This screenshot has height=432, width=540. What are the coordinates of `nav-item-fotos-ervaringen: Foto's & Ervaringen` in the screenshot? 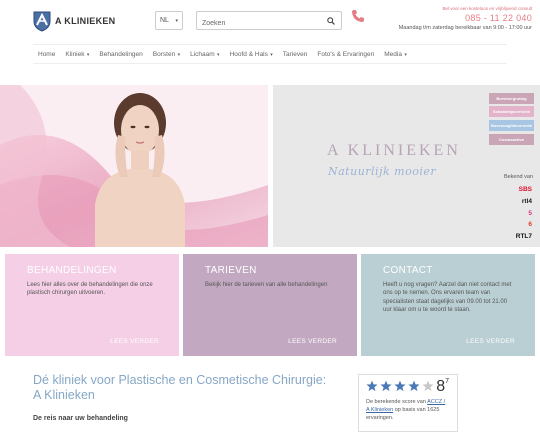 It's located at (345, 54).